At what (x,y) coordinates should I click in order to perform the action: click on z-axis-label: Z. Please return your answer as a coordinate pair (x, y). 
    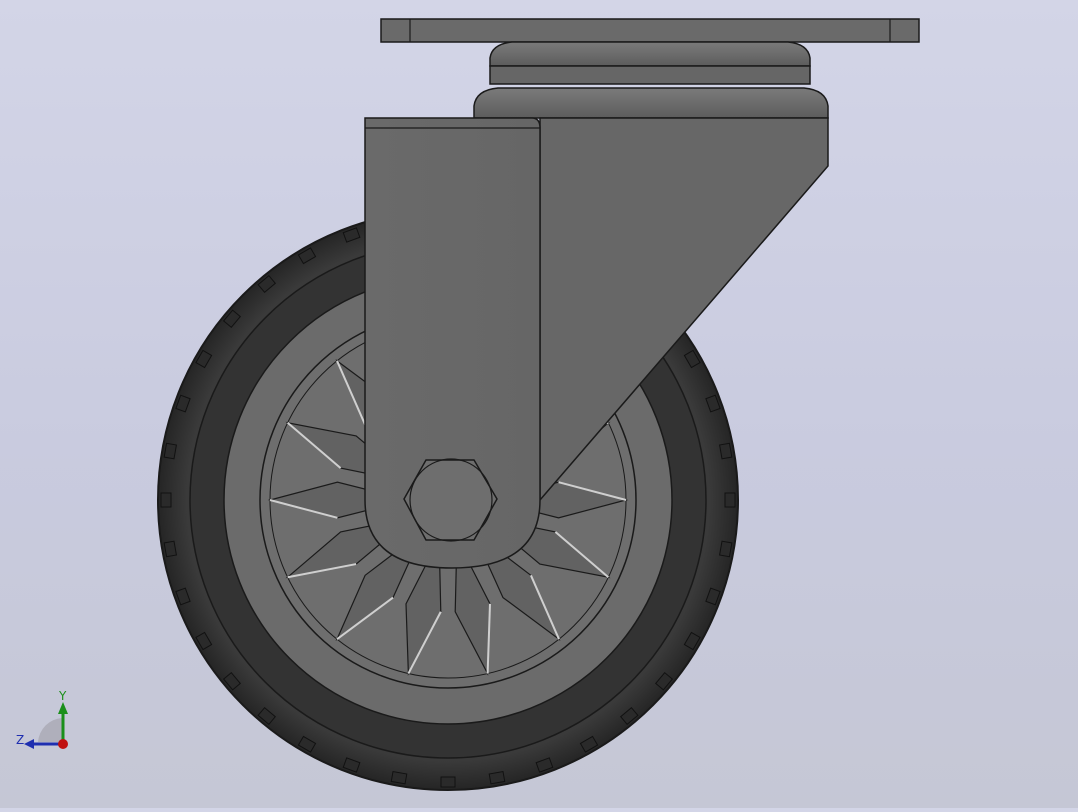
    Looking at the image, I should click on (20, 740).